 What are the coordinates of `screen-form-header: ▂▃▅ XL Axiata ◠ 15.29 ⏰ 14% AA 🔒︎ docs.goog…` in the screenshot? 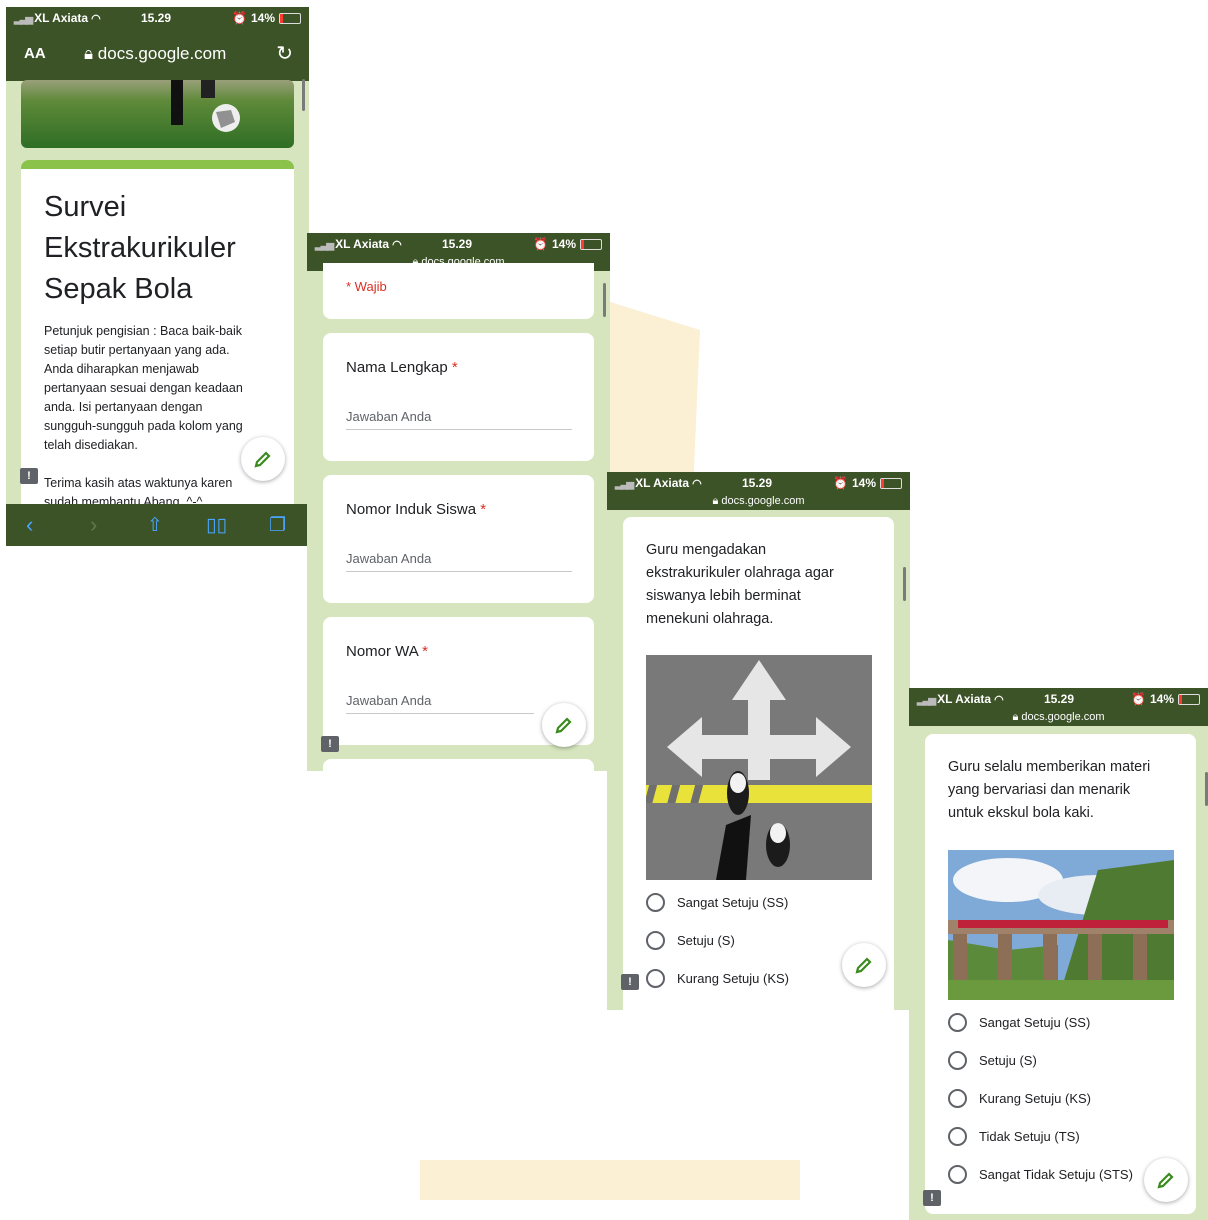 It's located at (157, 276).